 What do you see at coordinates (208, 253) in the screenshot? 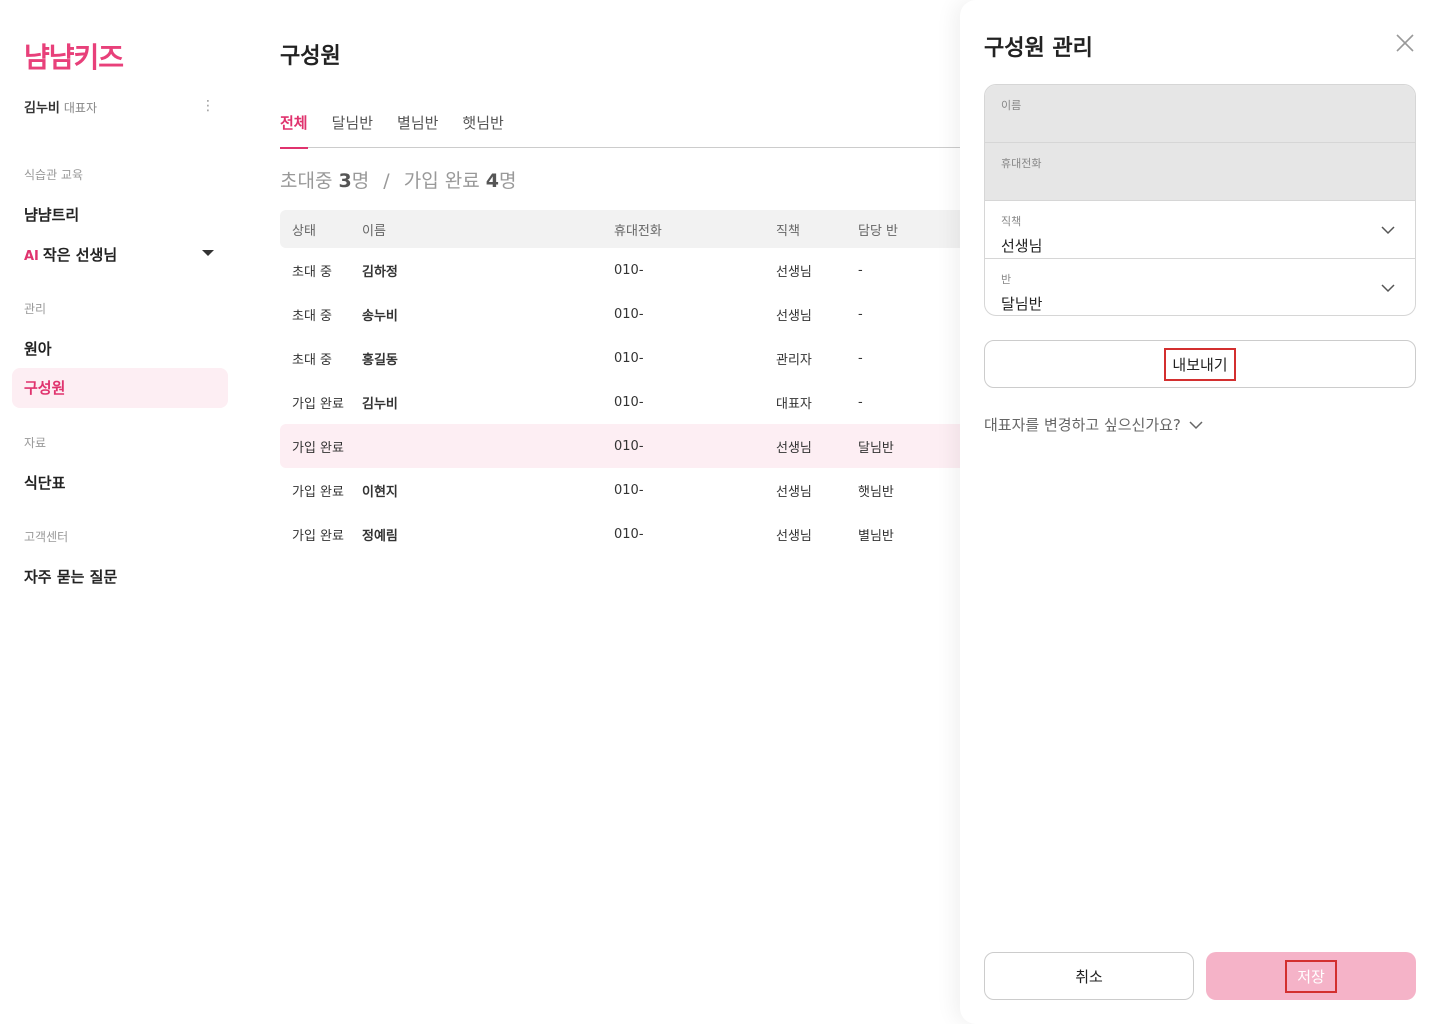
I see `caret-down-icon` at bounding box center [208, 253].